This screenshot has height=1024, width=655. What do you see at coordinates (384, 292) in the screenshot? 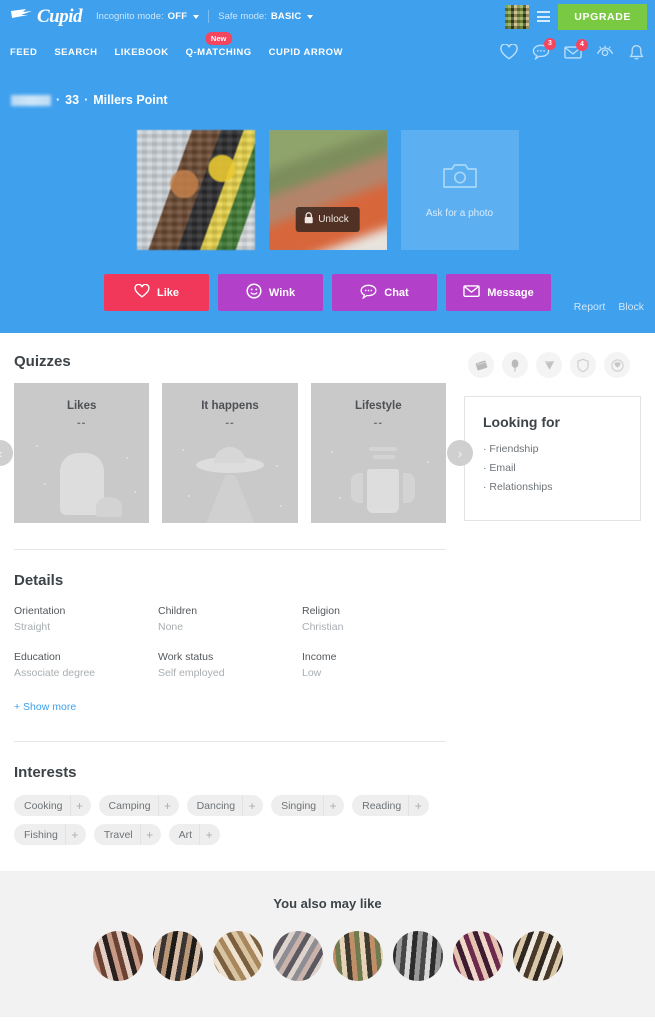
I see `chat-button: Chat` at bounding box center [384, 292].